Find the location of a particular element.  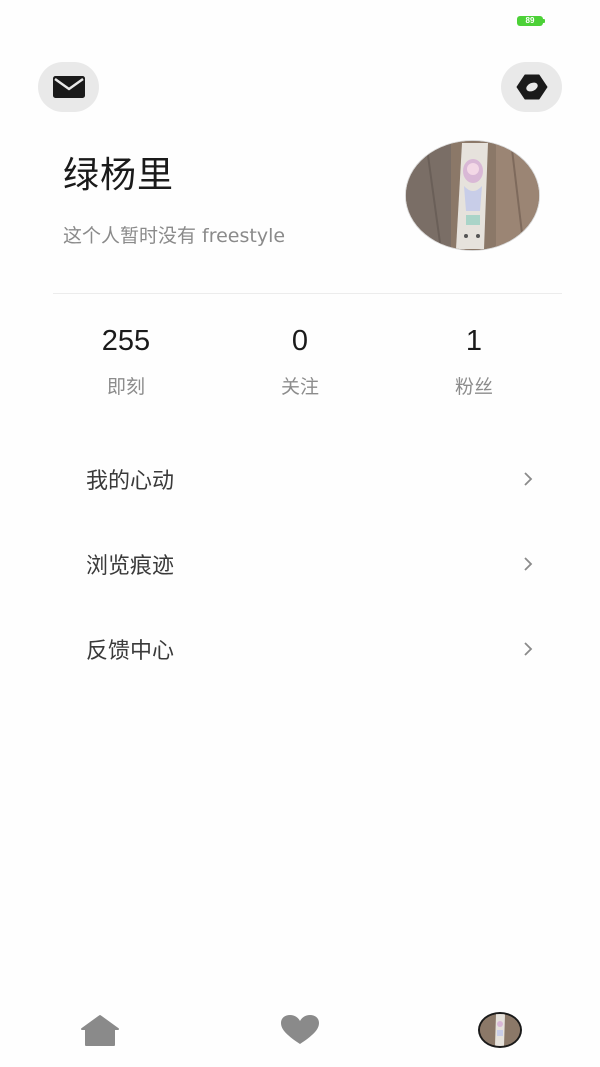

divider is located at coordinates (307, 293).